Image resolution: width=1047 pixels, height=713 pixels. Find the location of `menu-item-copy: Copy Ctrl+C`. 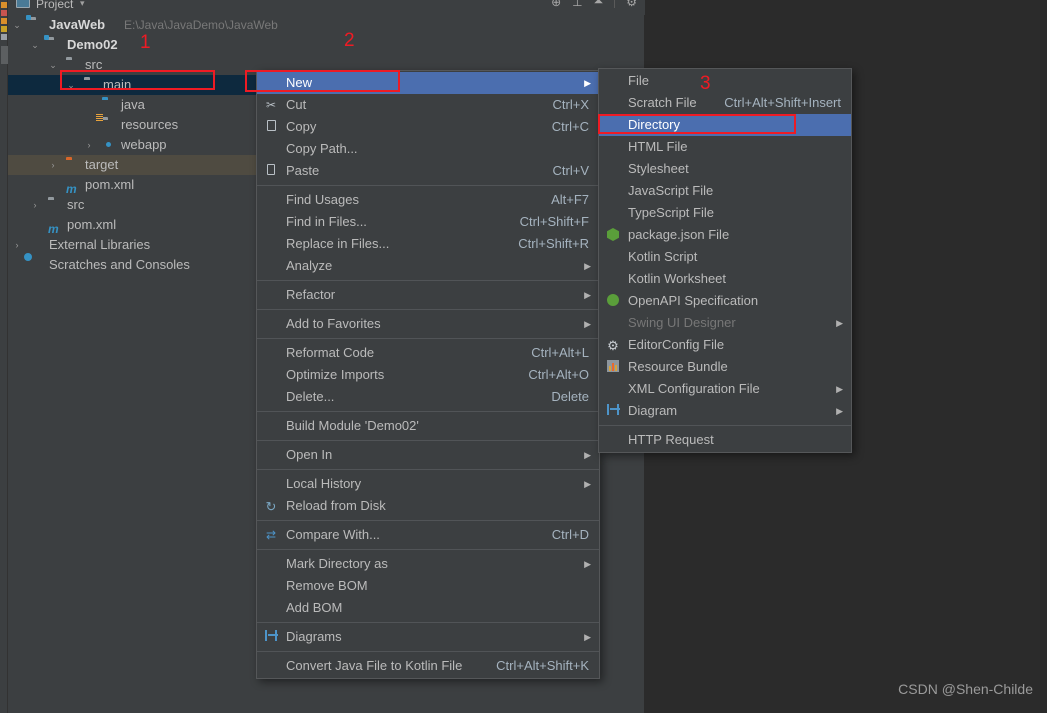

menu-item-copy: Copy Ctrl+C is located at coordinates (428, 127).